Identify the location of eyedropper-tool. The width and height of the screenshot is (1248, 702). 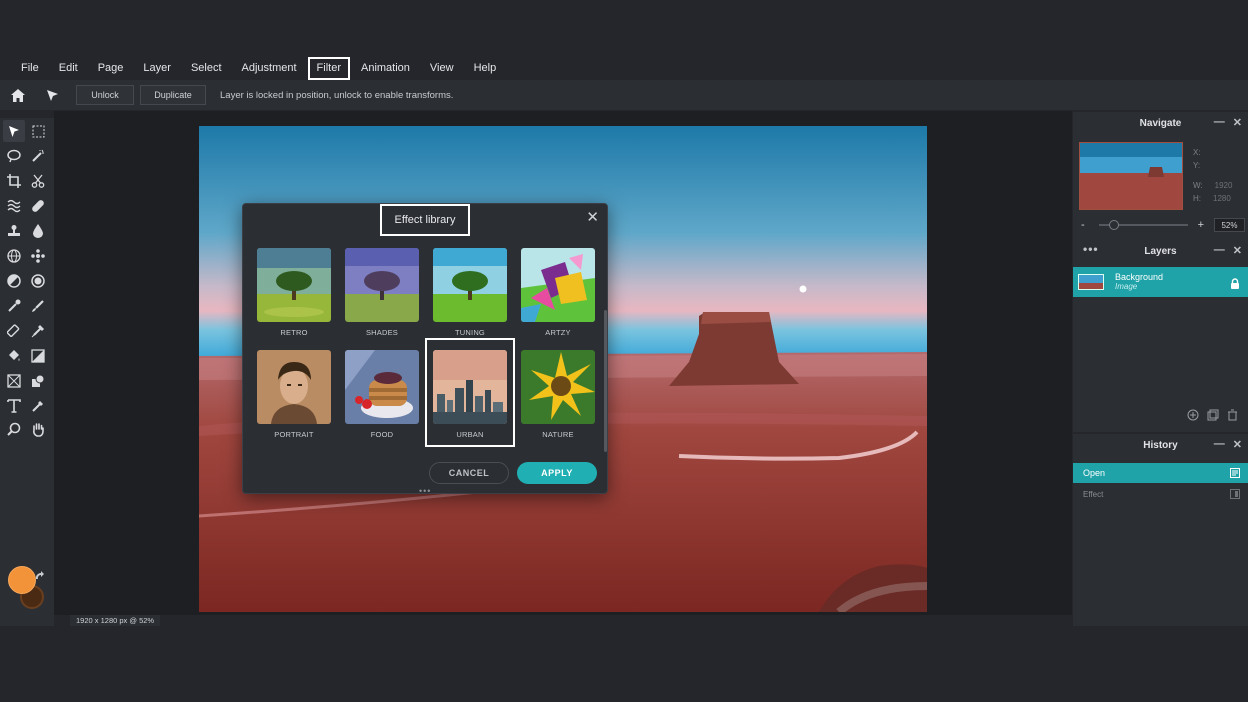
(14, 306).